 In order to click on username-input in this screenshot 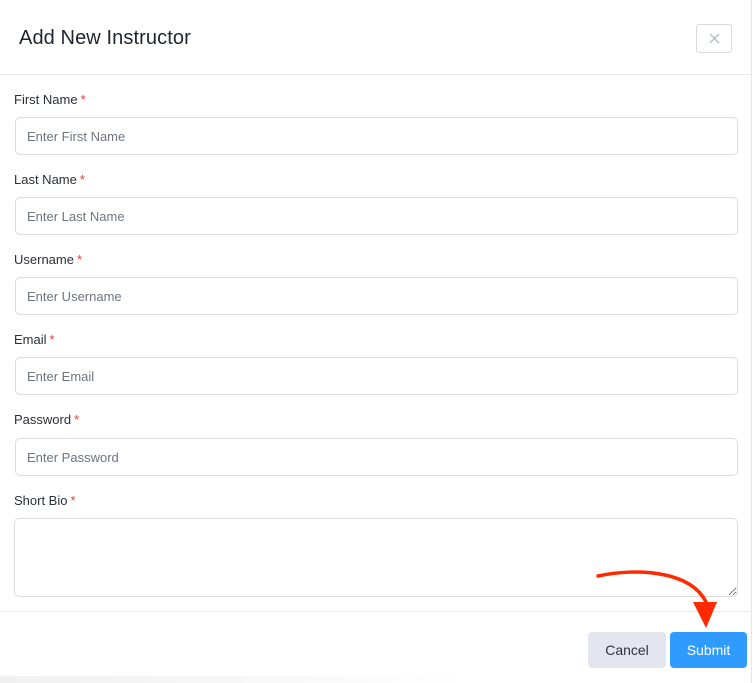, I will do `click(376, 296)`.